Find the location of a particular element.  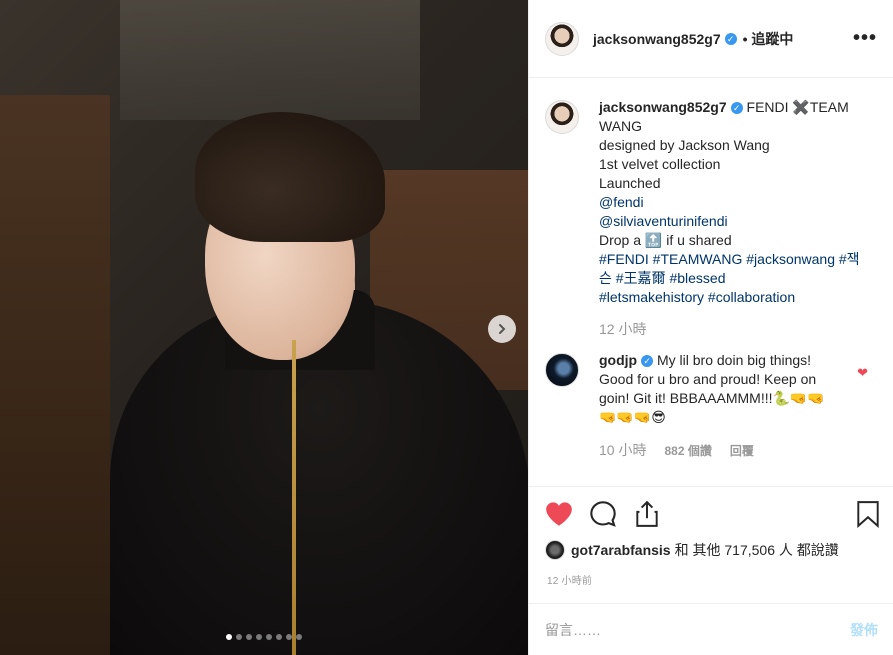

likes-summary: got7arabfansis 和 其他 717,506 人 都說讚 is located at coordinates (692, 550).